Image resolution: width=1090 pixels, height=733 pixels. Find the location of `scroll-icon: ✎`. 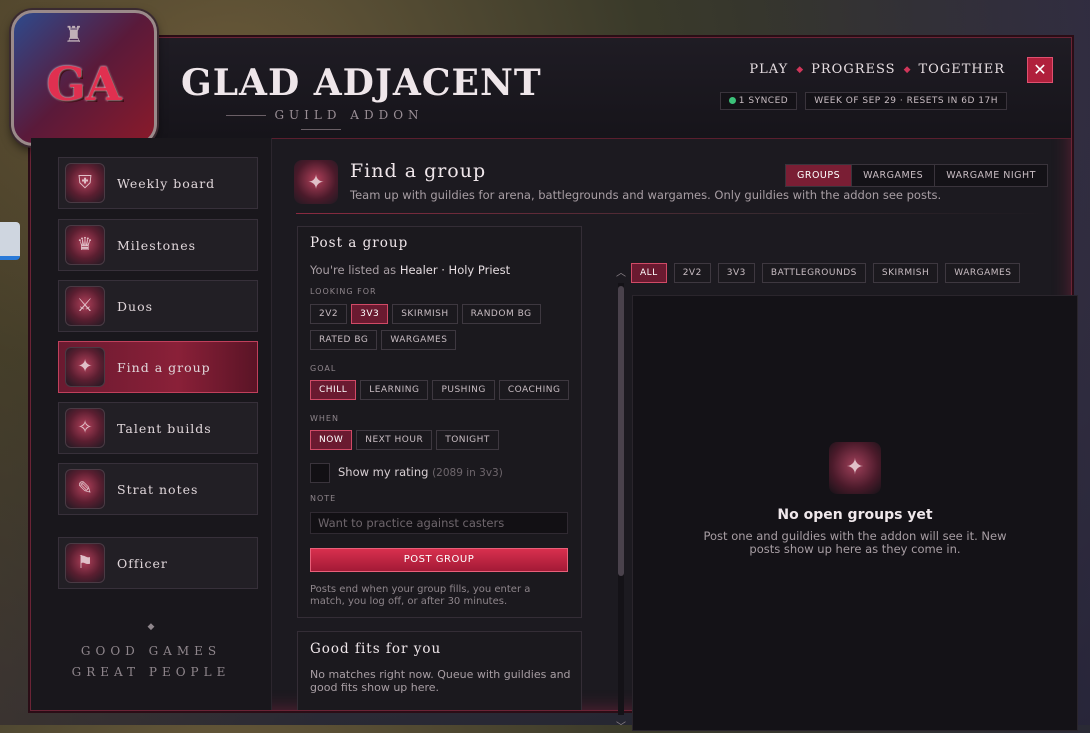

scroll-icon: ✎ is located at coordinates (85, 489).